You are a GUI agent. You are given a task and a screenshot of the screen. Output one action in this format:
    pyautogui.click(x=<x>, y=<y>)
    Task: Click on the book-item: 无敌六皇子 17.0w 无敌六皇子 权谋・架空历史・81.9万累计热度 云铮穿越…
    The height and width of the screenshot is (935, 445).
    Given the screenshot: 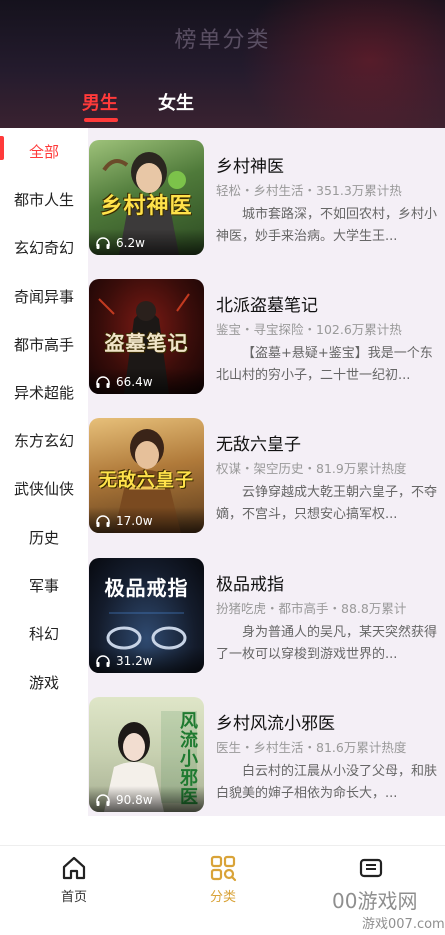 What is the action you would take?
    pyautogui.click(x=266, y=471)
    